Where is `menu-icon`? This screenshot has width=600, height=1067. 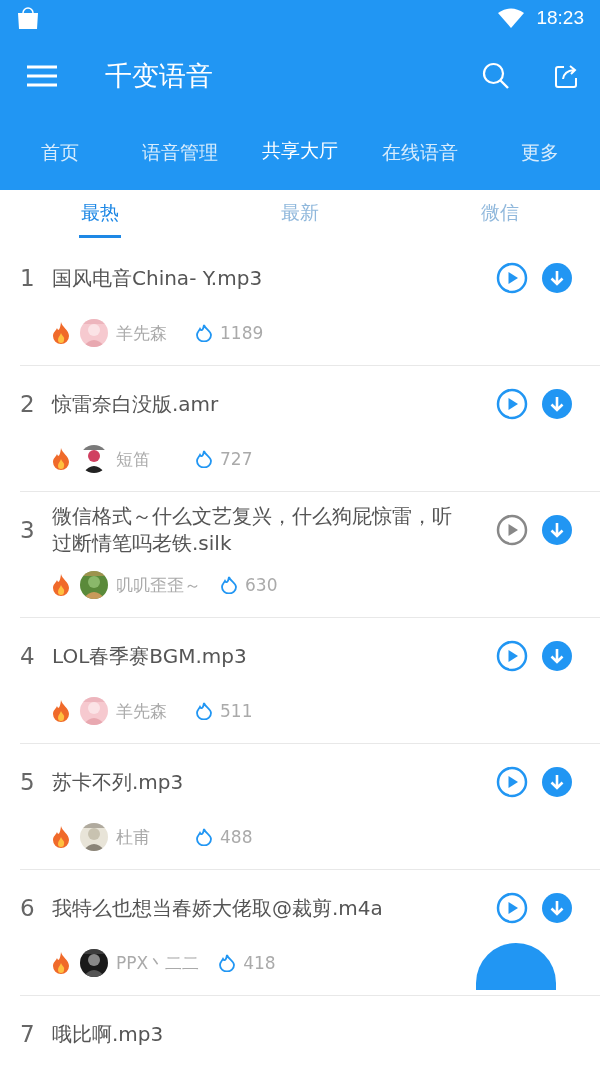 menu-icon is located at coordinates (42, 76).